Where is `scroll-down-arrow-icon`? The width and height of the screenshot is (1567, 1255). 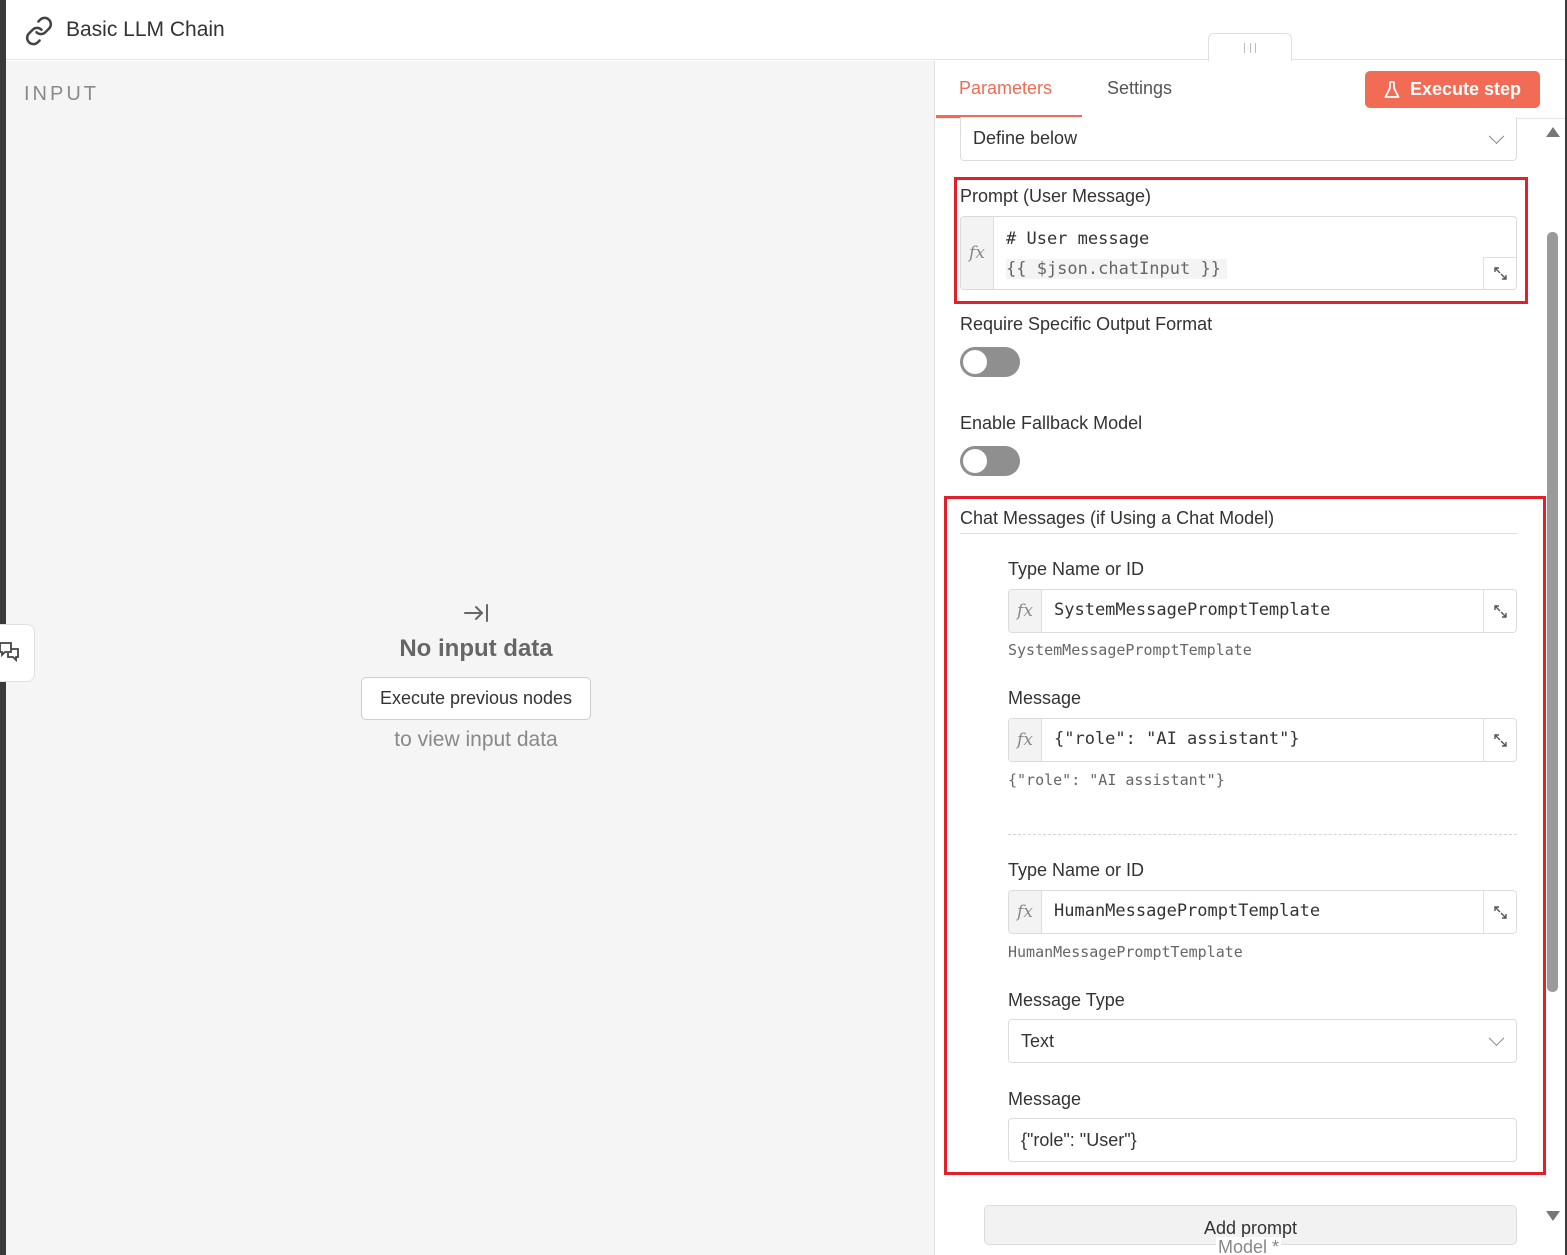 scroll-down-arrow-icon is located at coordinates (1553, 1216).